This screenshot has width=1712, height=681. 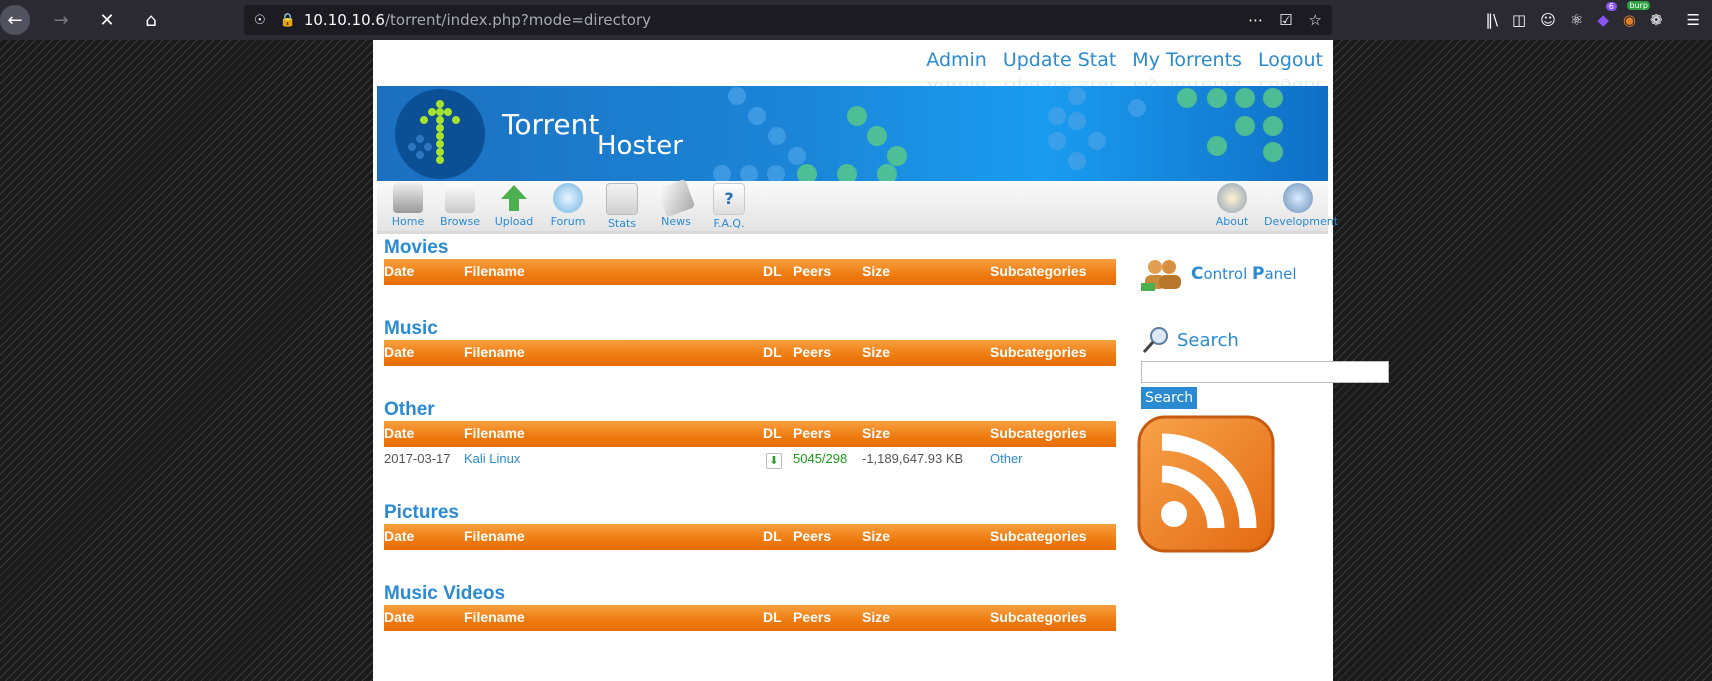 I want to click on puzzle-icon: ◆, so click(x=1603, y=20).